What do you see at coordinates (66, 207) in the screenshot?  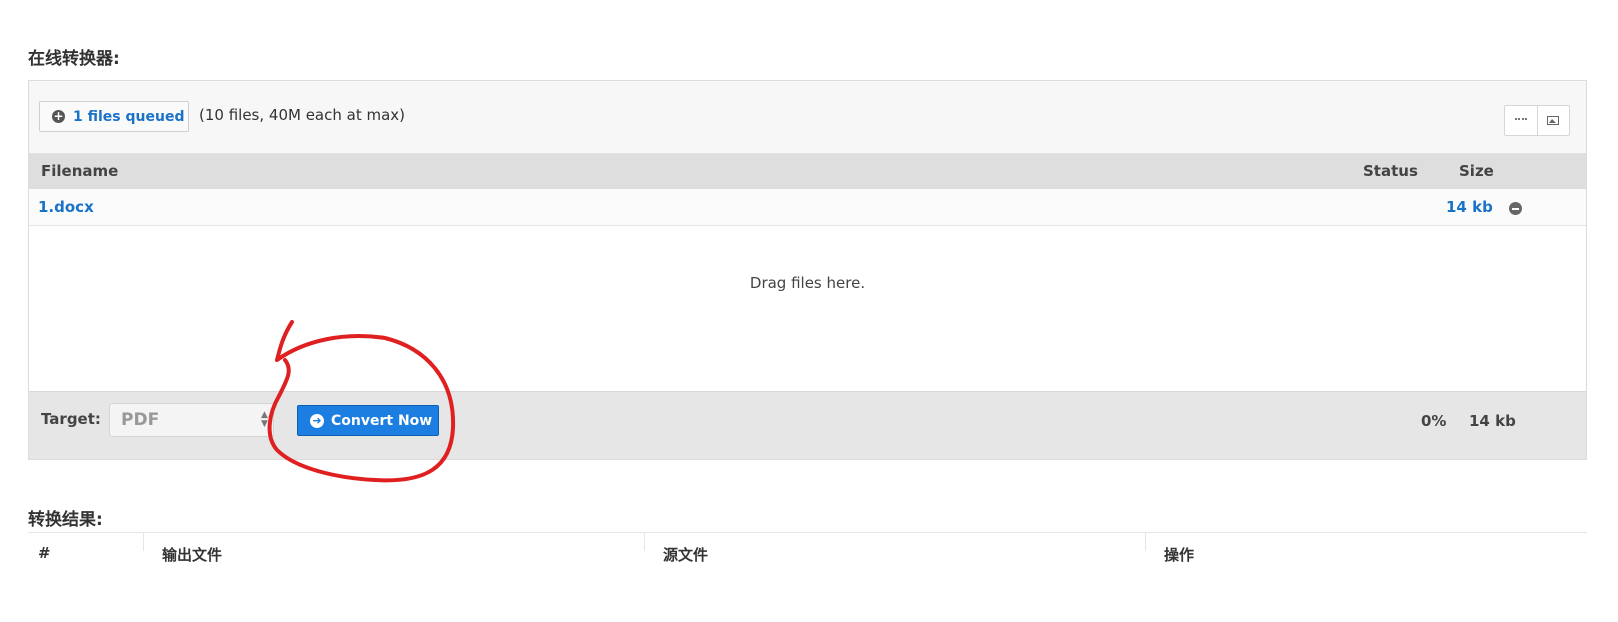 I see `file-name-link: 1.docx` at bounding box center [66, 207].